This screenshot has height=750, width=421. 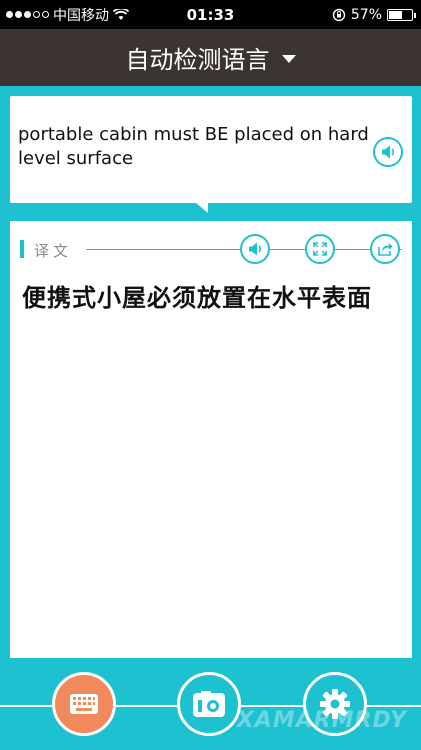 I want to click on status-time: 01:33, so click(x=210, y=14).